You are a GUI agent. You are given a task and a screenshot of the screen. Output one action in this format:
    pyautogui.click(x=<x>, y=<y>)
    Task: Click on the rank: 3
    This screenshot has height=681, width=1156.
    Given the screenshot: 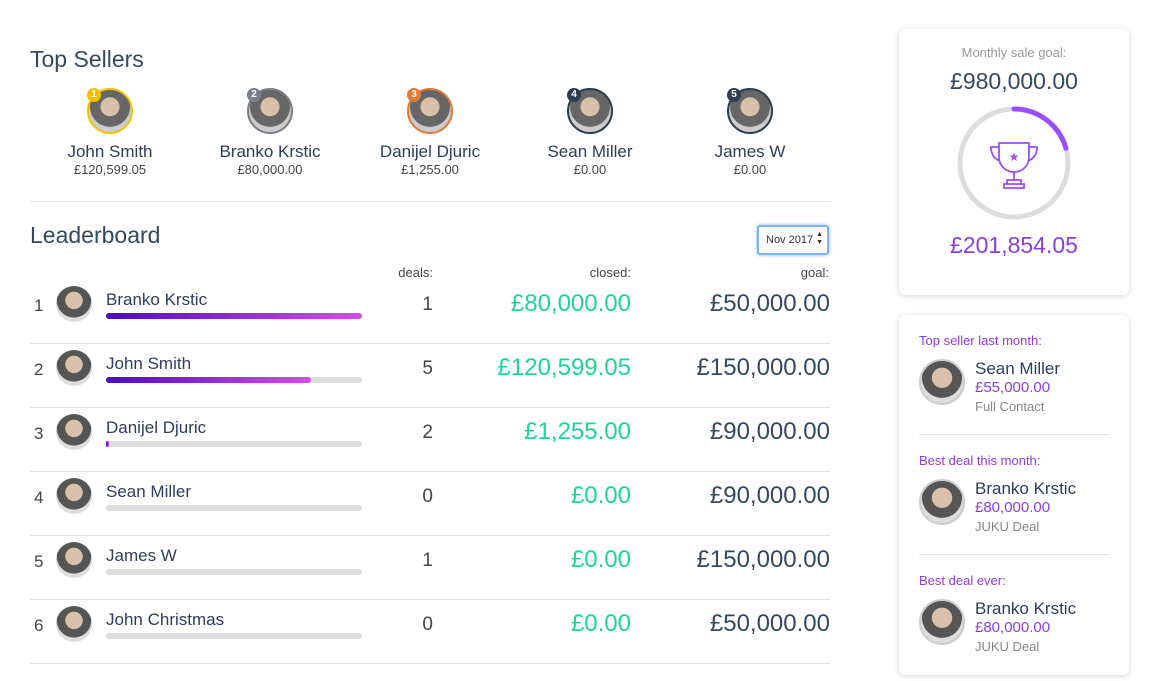 What is the action you would take?
    pyautogui.click(x=39, y=433)
    